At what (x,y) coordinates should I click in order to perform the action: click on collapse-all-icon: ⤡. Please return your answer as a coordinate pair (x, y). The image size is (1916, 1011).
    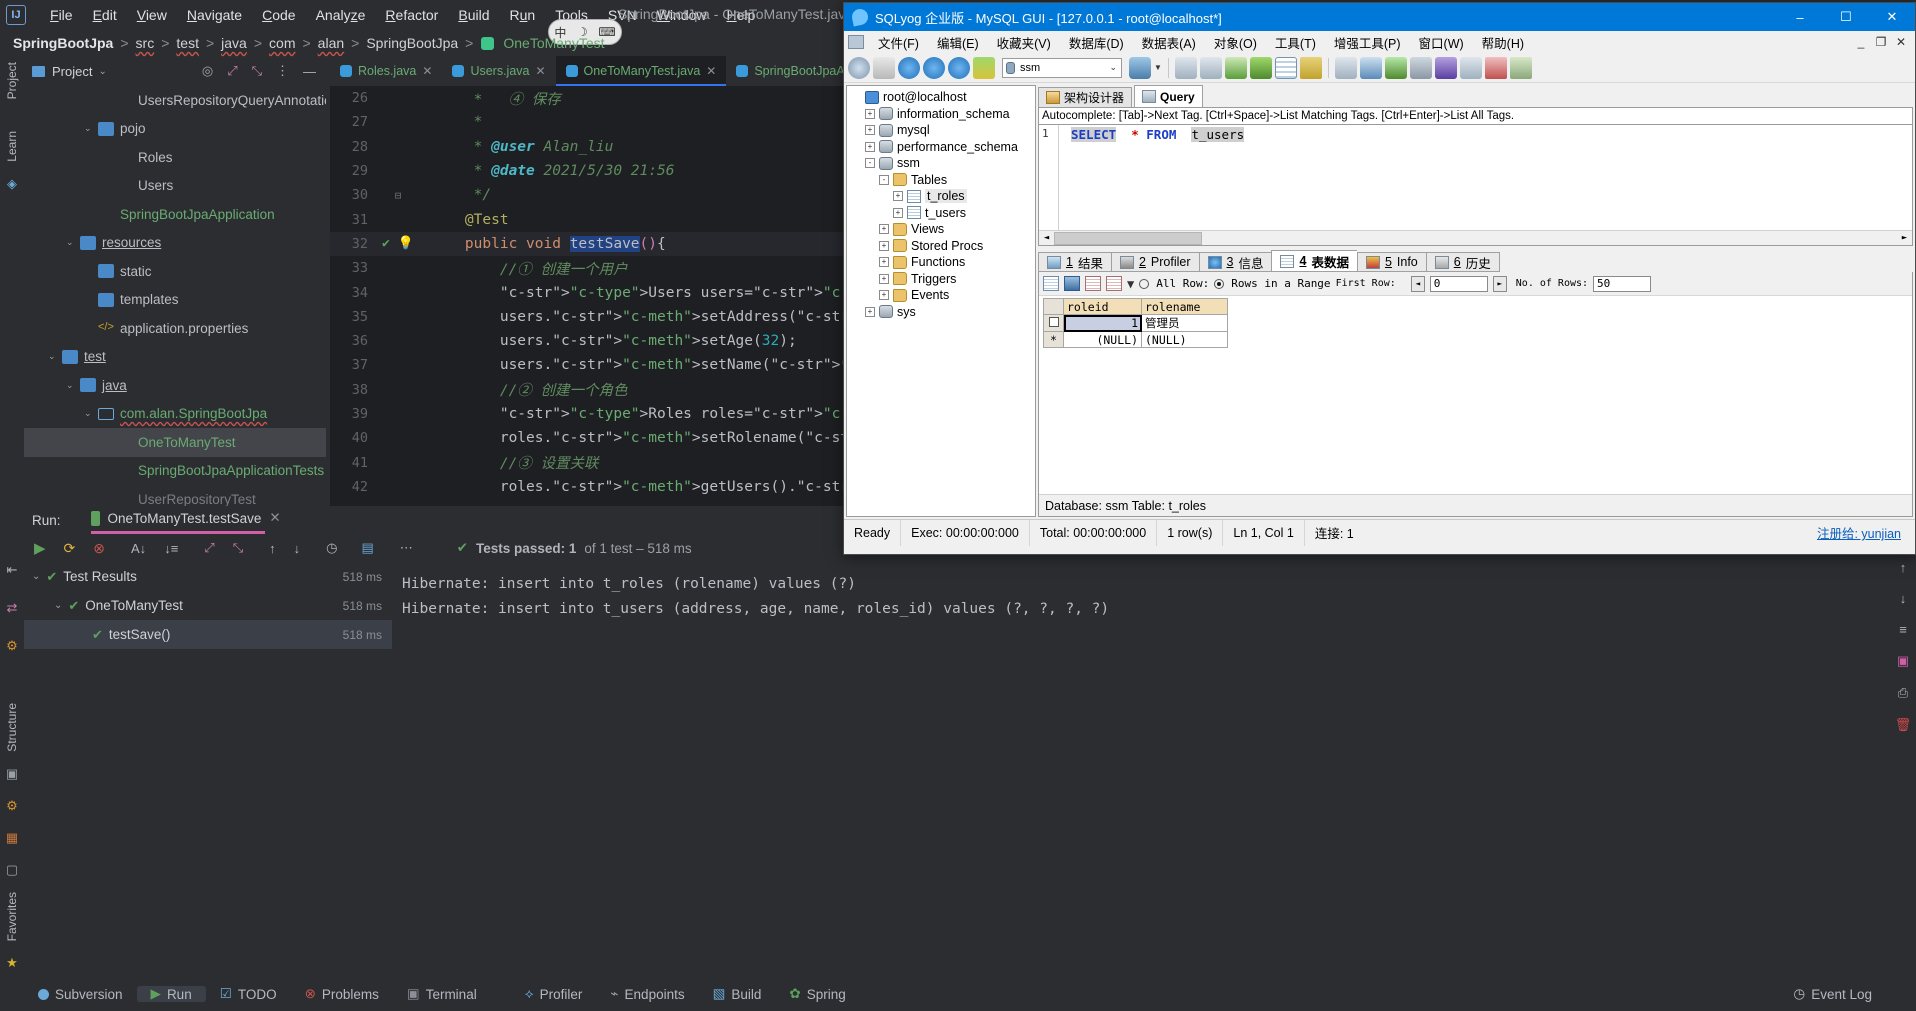
    Looking at the image, I should click on (238, 548).